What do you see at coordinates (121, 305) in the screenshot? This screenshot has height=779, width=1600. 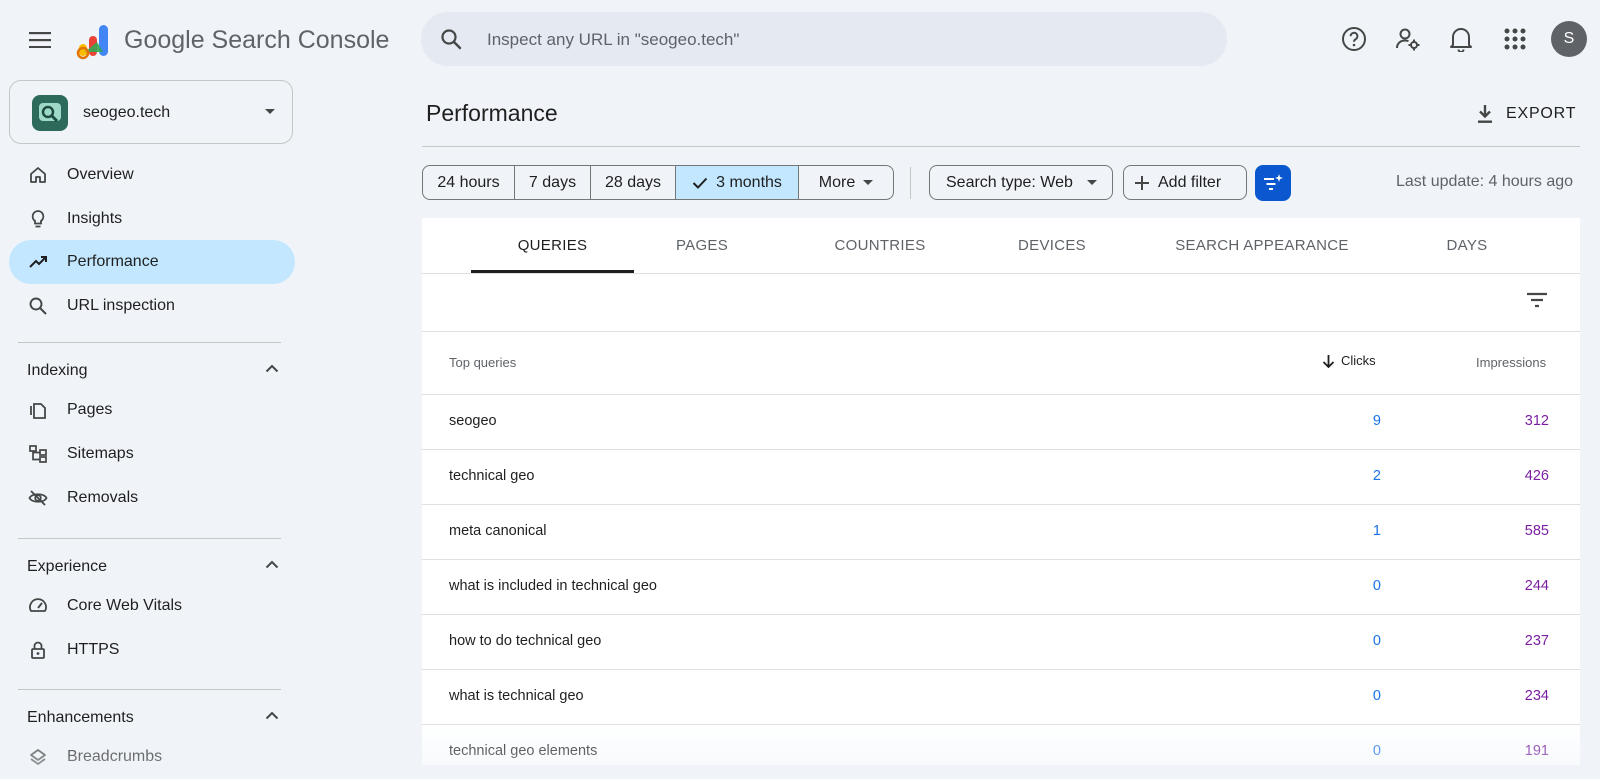 I see `nav-label: URL inspection` at bounding box center [121, 305].